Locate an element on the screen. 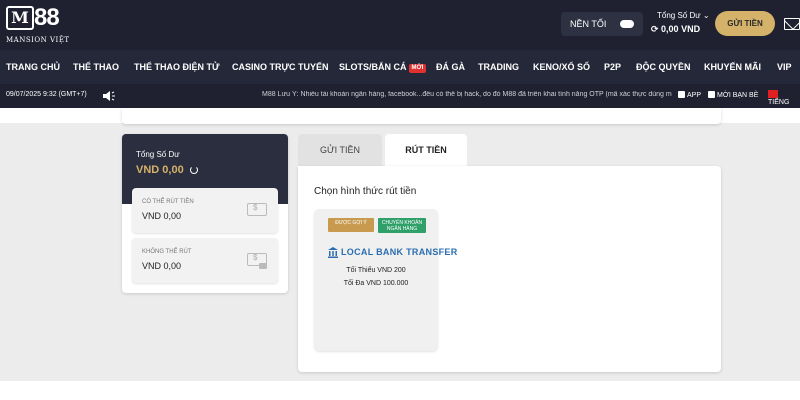  total-balance-value: VND 0,00 is located at coordinates (167, 170).